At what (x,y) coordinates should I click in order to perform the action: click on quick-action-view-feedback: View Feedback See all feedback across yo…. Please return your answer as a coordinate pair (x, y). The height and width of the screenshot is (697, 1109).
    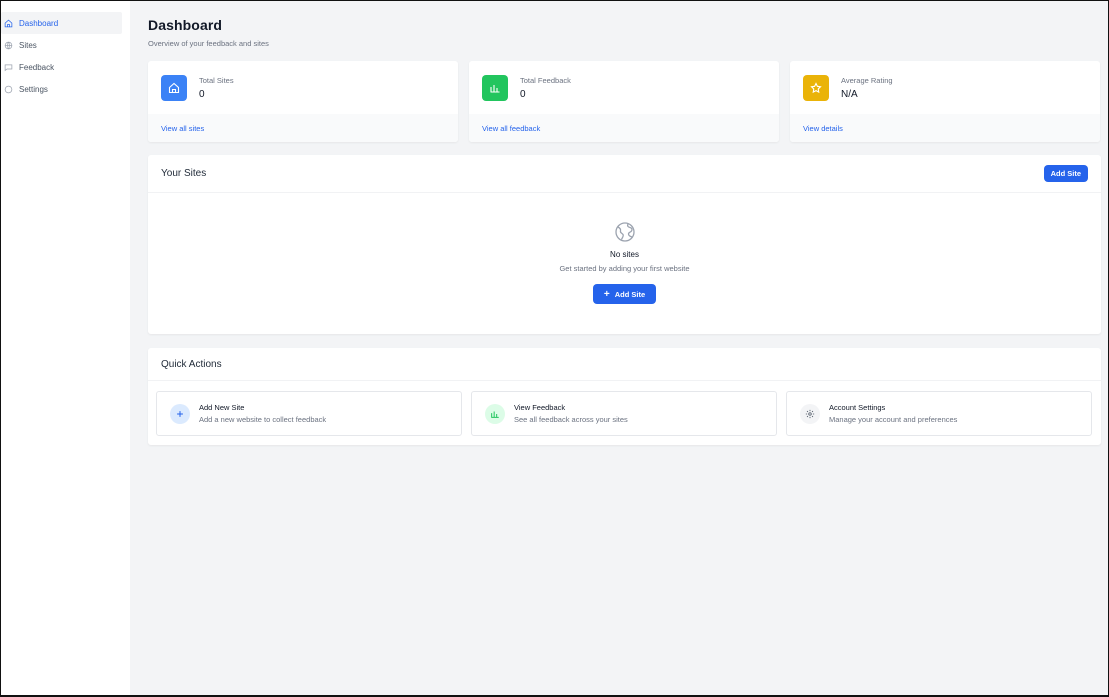
    Looking at the image, I should click on (624, 413).